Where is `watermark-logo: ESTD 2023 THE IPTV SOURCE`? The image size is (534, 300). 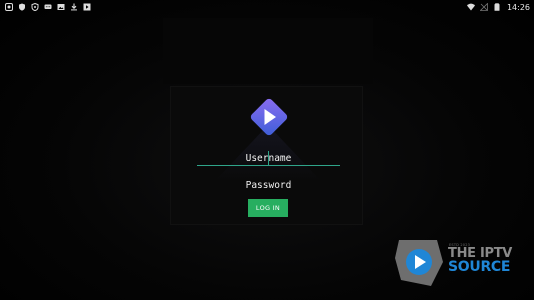
watermark-logo: ESTD 2023 THE IPTV SOURCE is located at coordinates (458, 262).